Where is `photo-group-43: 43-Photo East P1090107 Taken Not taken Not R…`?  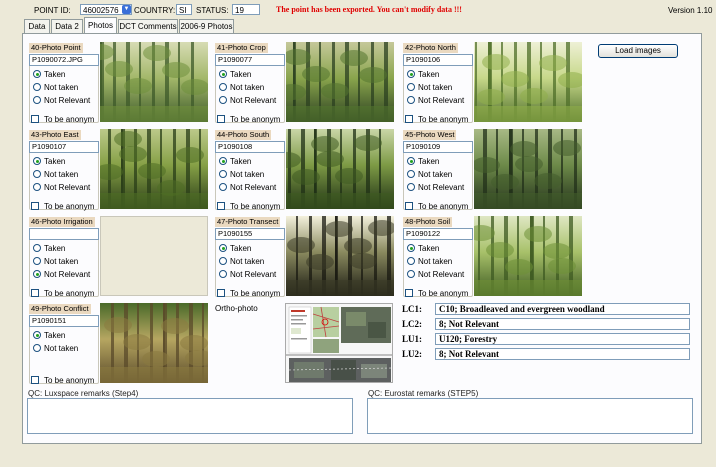
photo-group-43: 43-Photo East P1090107 Taken Not taken Not R… is located at coordinates (64, 171).